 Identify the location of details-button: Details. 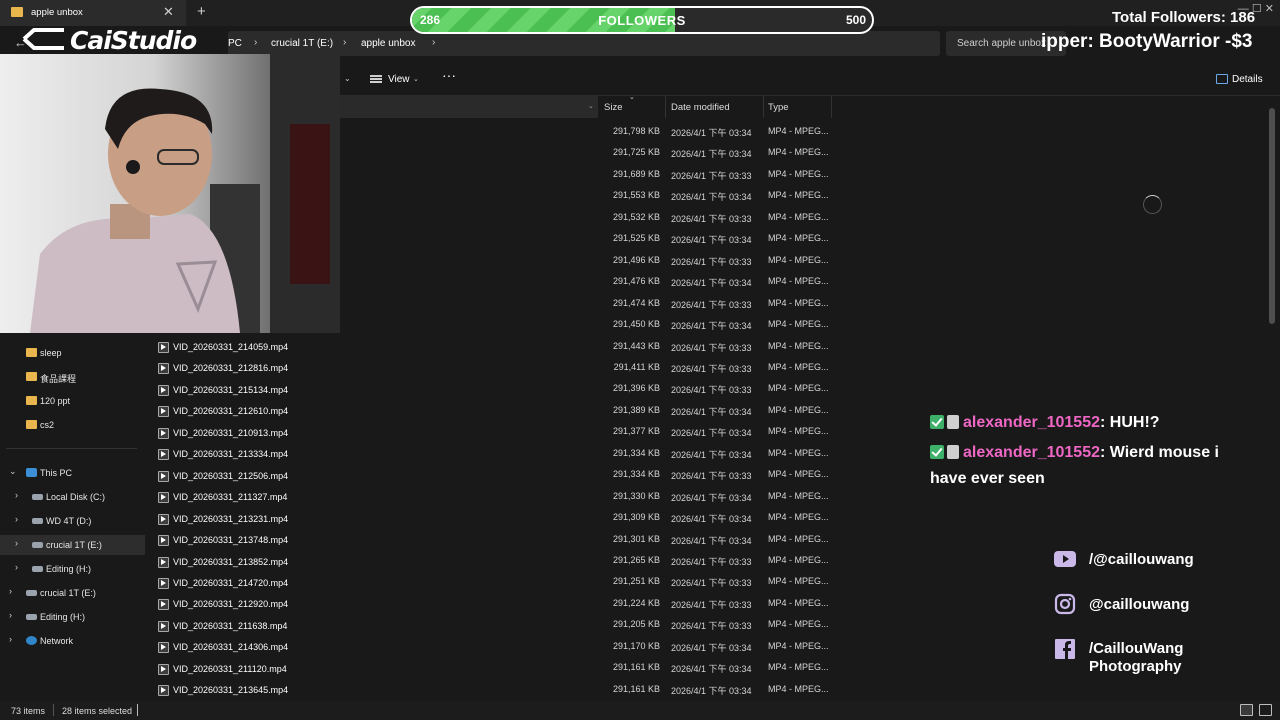
(1241, 80).